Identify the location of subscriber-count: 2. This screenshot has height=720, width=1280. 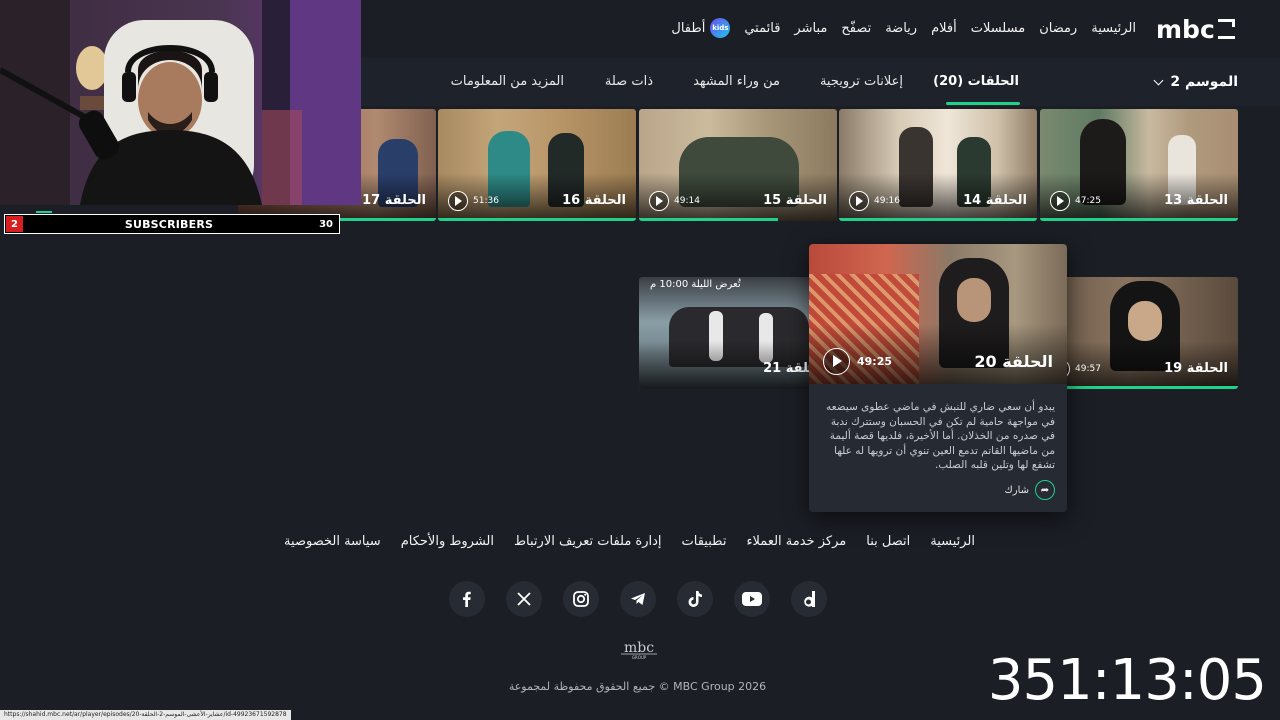
(14, 224).